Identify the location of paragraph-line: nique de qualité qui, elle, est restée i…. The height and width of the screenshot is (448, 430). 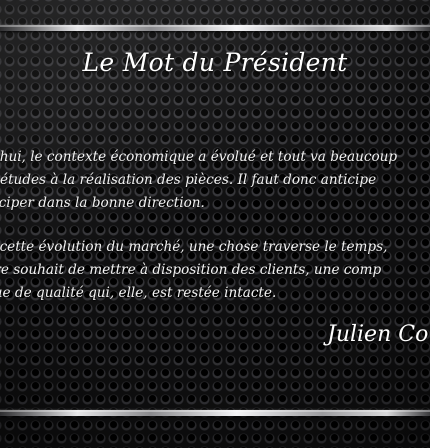
(138, 293).